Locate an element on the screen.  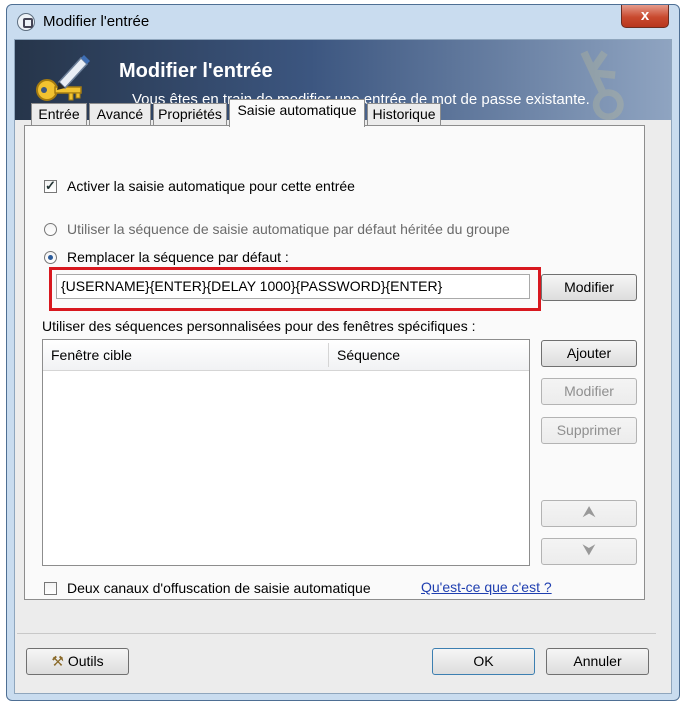
title-bar: Modifier l'entrée x is located at coordinates (343, 22).